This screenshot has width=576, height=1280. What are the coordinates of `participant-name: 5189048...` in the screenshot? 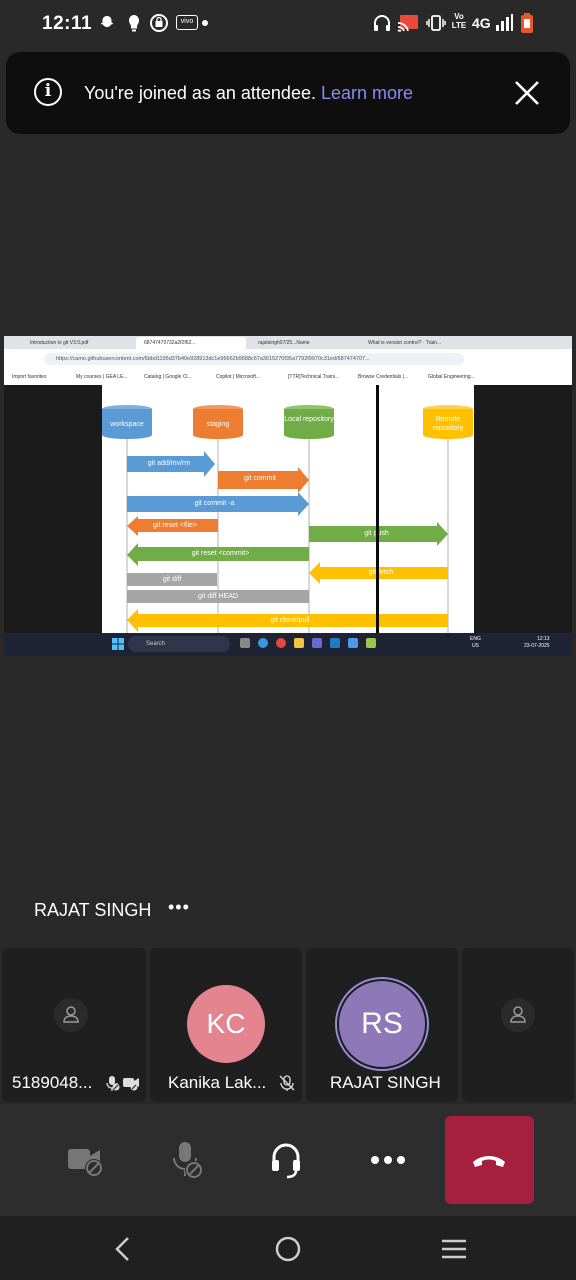 It's located at (52, 1082).